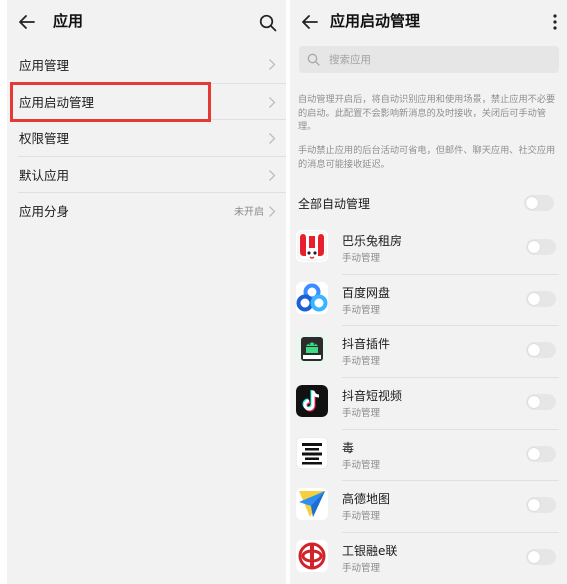  What do you see at coordinates (152, 137) in the screenshot?
I see `menu-item-permission-management: 权限管理` at bounding box center [152, 137].